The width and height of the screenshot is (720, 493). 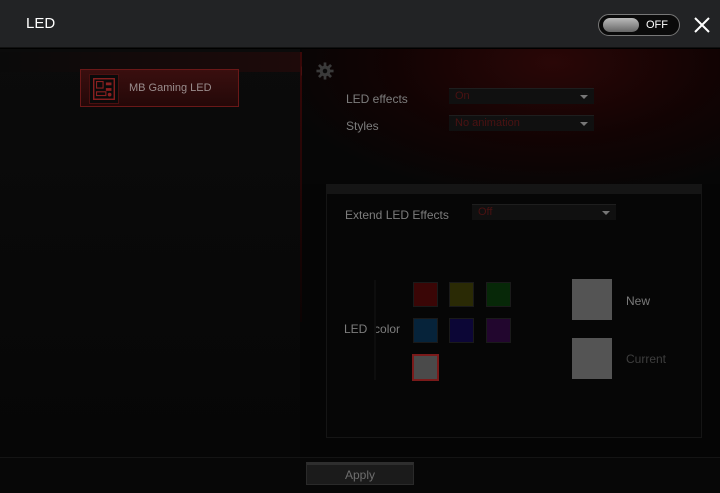 What do you see at coordinates (487, 123) in the screenshot?
I see `styles-value: No animation` at bounding box center [487, 123].